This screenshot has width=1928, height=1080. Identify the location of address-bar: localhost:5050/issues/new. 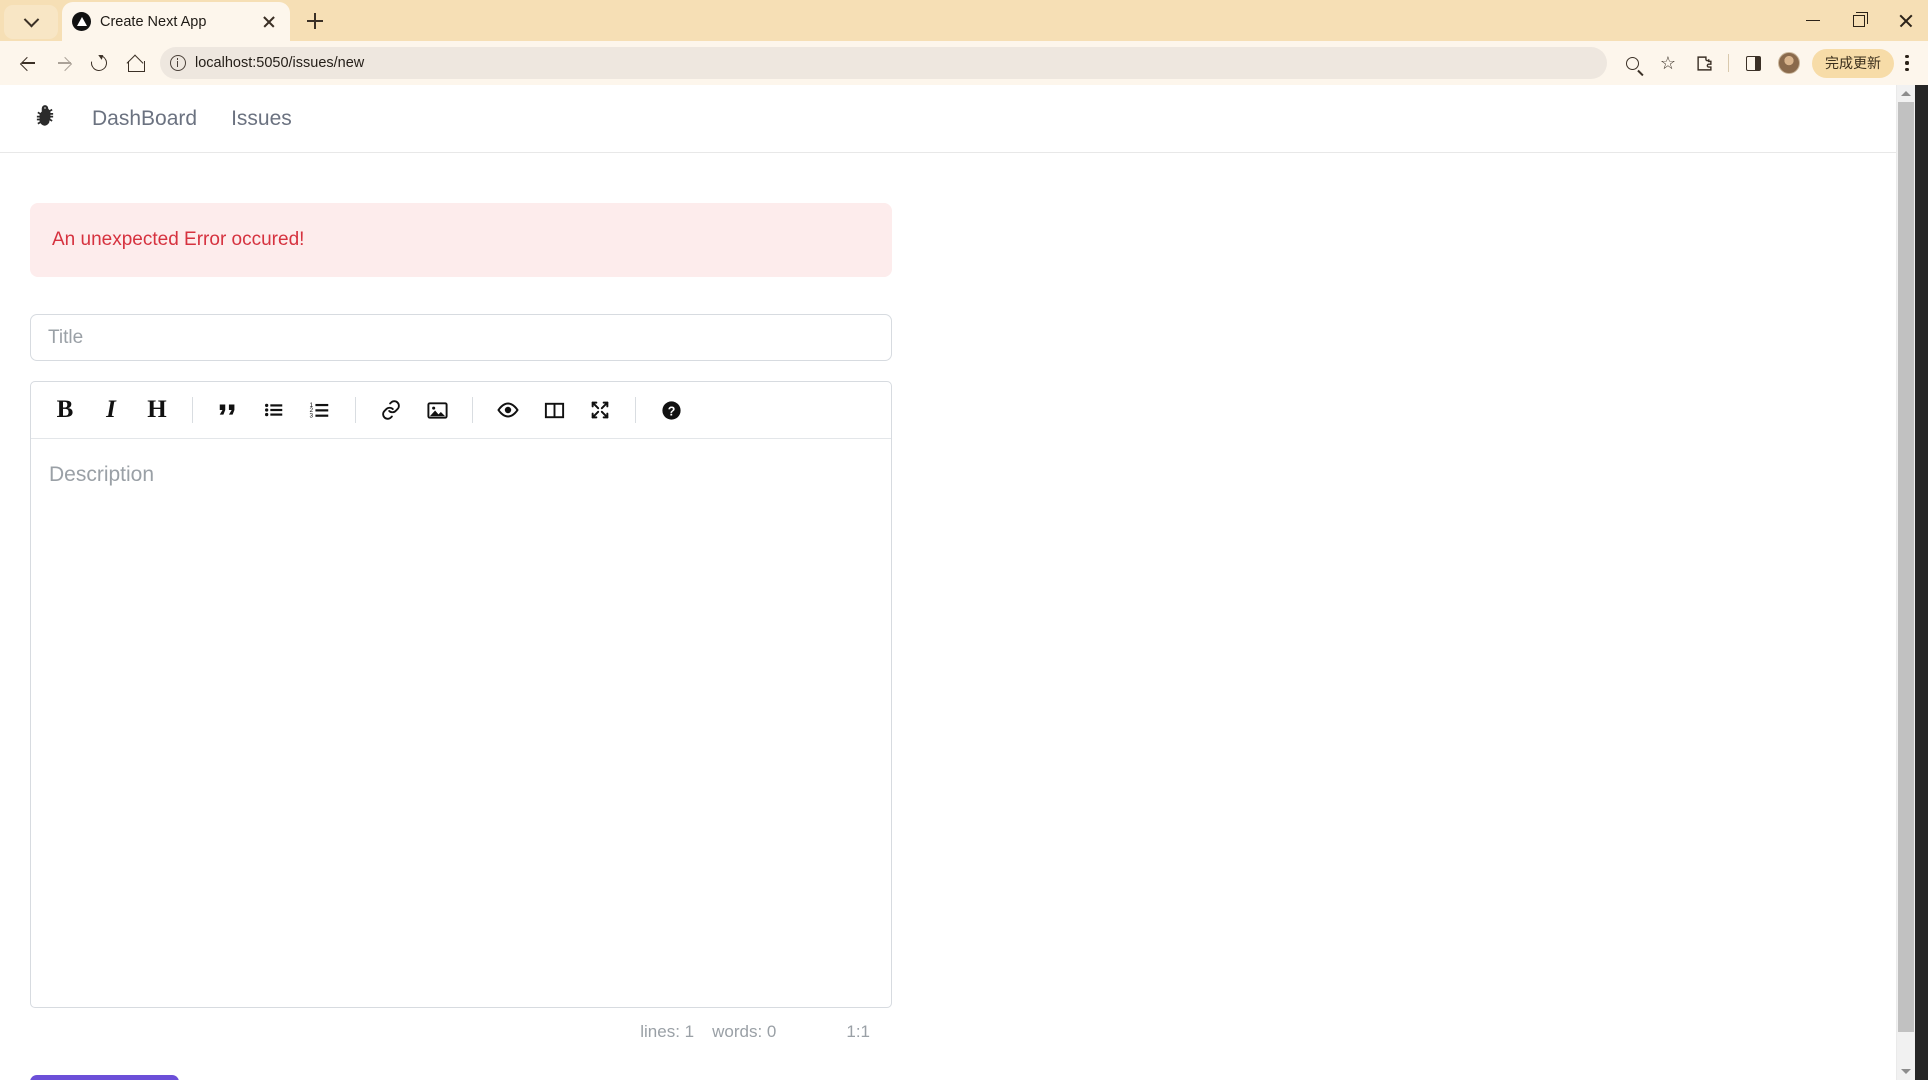
(883, 63).